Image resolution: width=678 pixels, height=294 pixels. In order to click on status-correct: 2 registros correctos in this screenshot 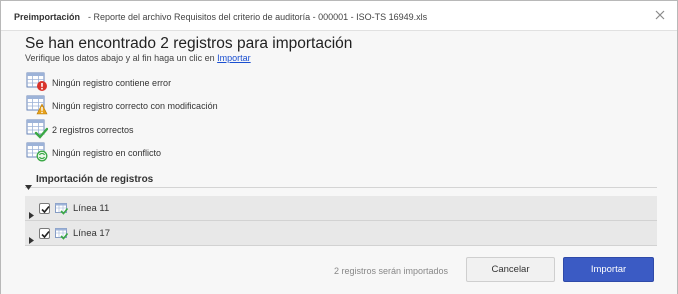, I will do `click(226, 129)`.